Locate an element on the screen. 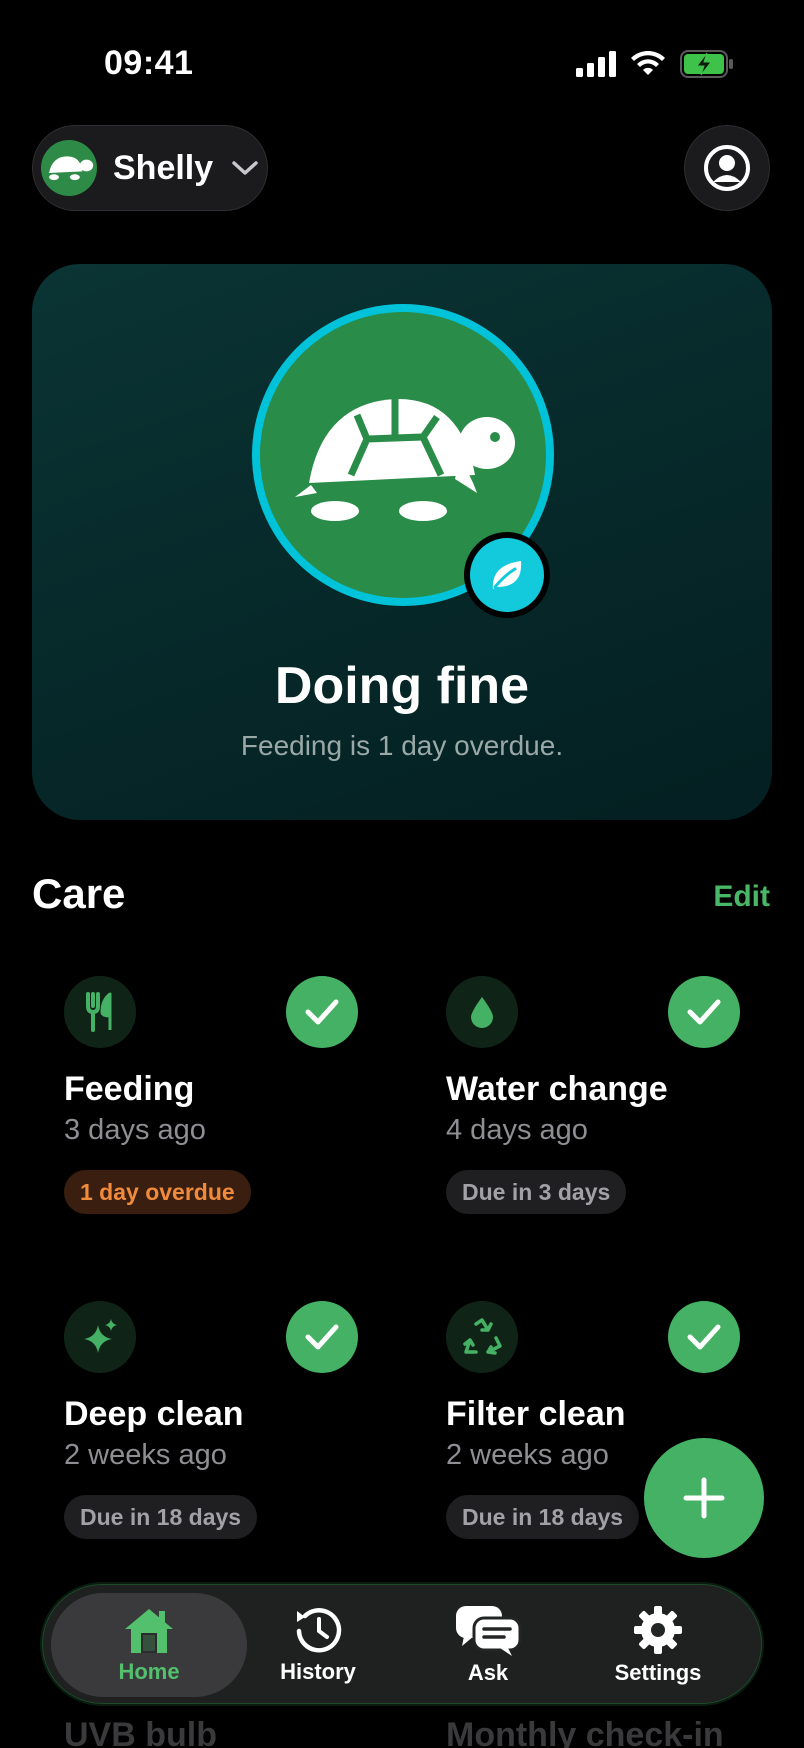  pet-switcher: Shelly is located at coordinates (150, 168).